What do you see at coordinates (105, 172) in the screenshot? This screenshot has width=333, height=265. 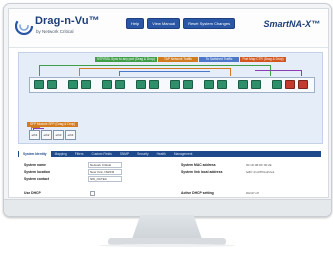 I see `system-location-input: New York, NW/FR` at bounding box center [105, 172].